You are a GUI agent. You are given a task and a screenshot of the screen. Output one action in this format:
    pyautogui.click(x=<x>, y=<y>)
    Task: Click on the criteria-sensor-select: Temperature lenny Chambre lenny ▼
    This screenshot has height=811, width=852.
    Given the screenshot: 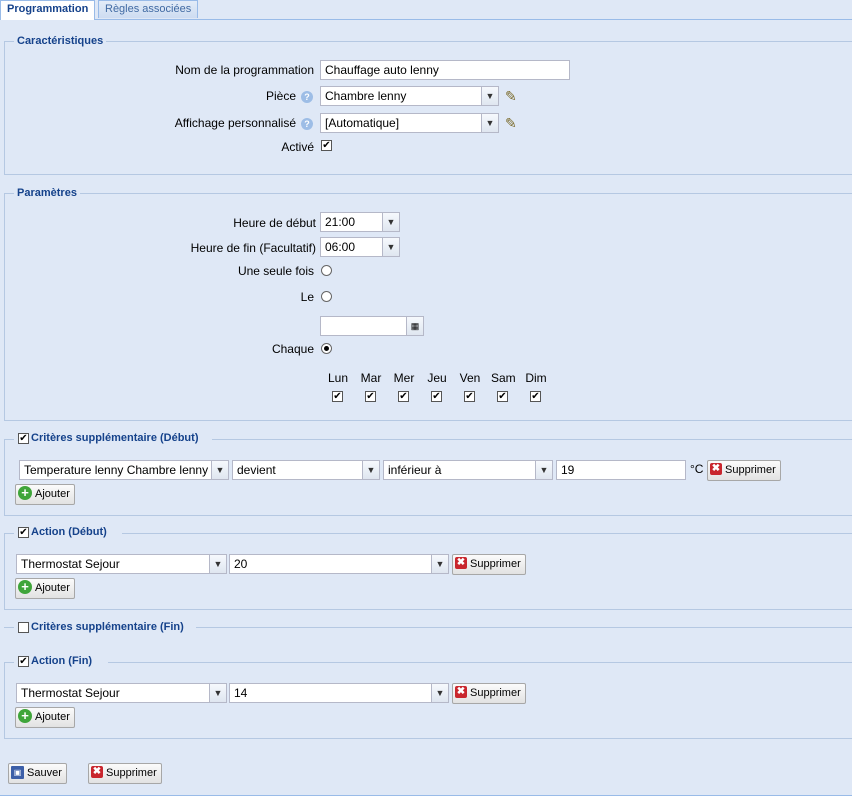 What is the action you would take?
    pyautogui.click(x=124, y=470)
    